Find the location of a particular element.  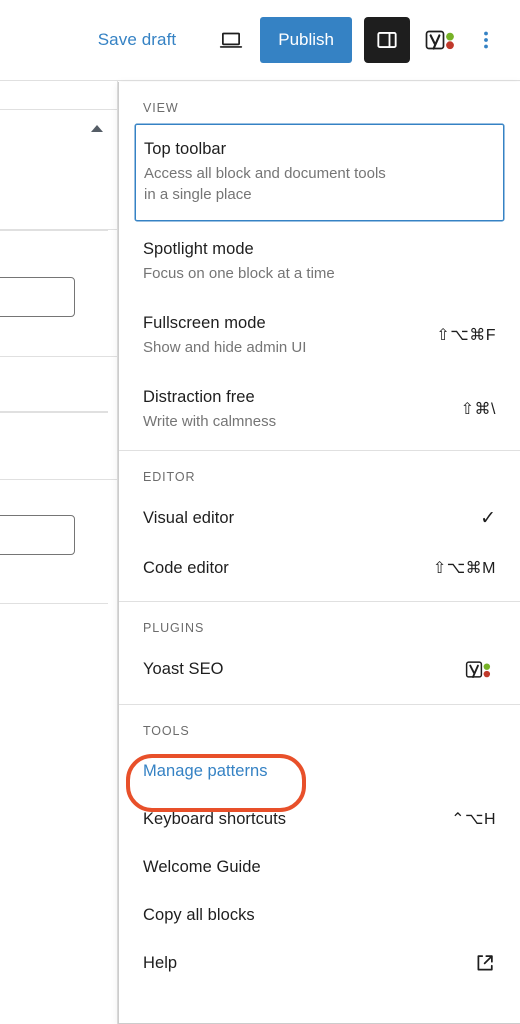

laptop-preview-icon is located at coordinates (231, 40).